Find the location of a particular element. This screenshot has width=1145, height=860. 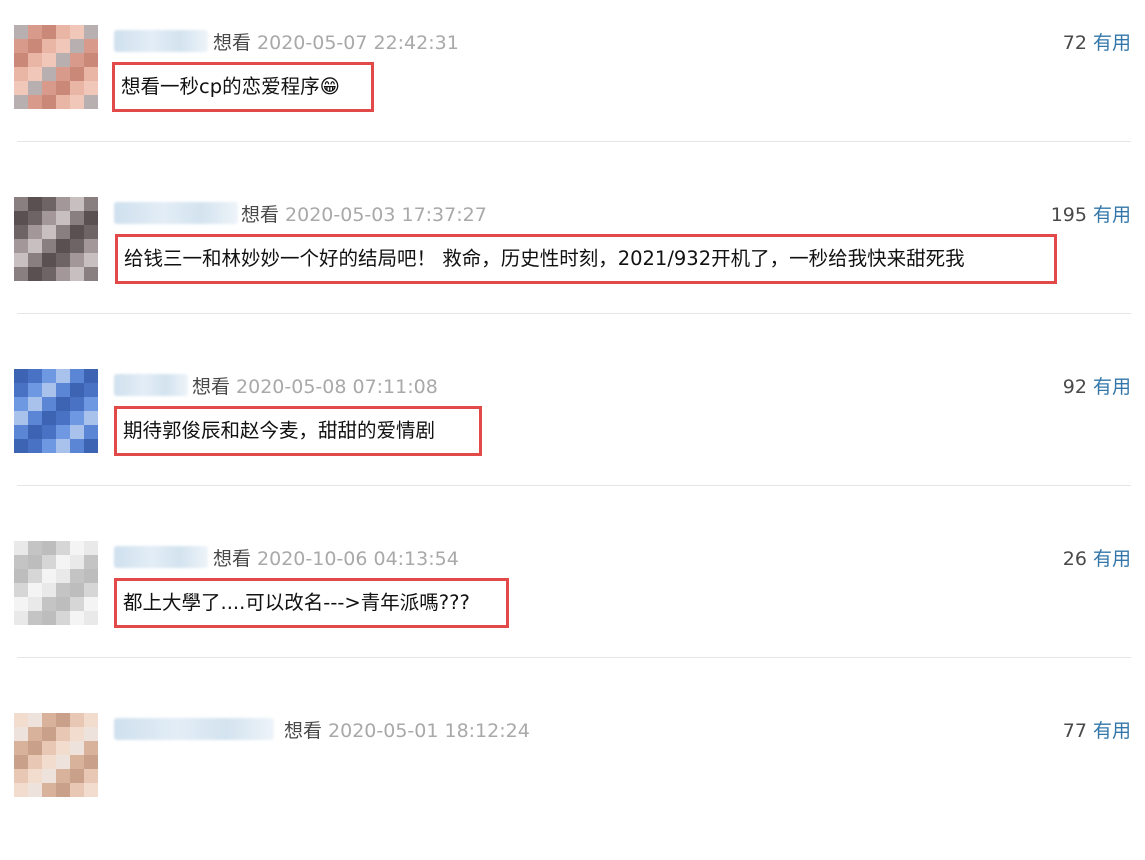

vote-count: 92 is located at coordinates (1074, 387).